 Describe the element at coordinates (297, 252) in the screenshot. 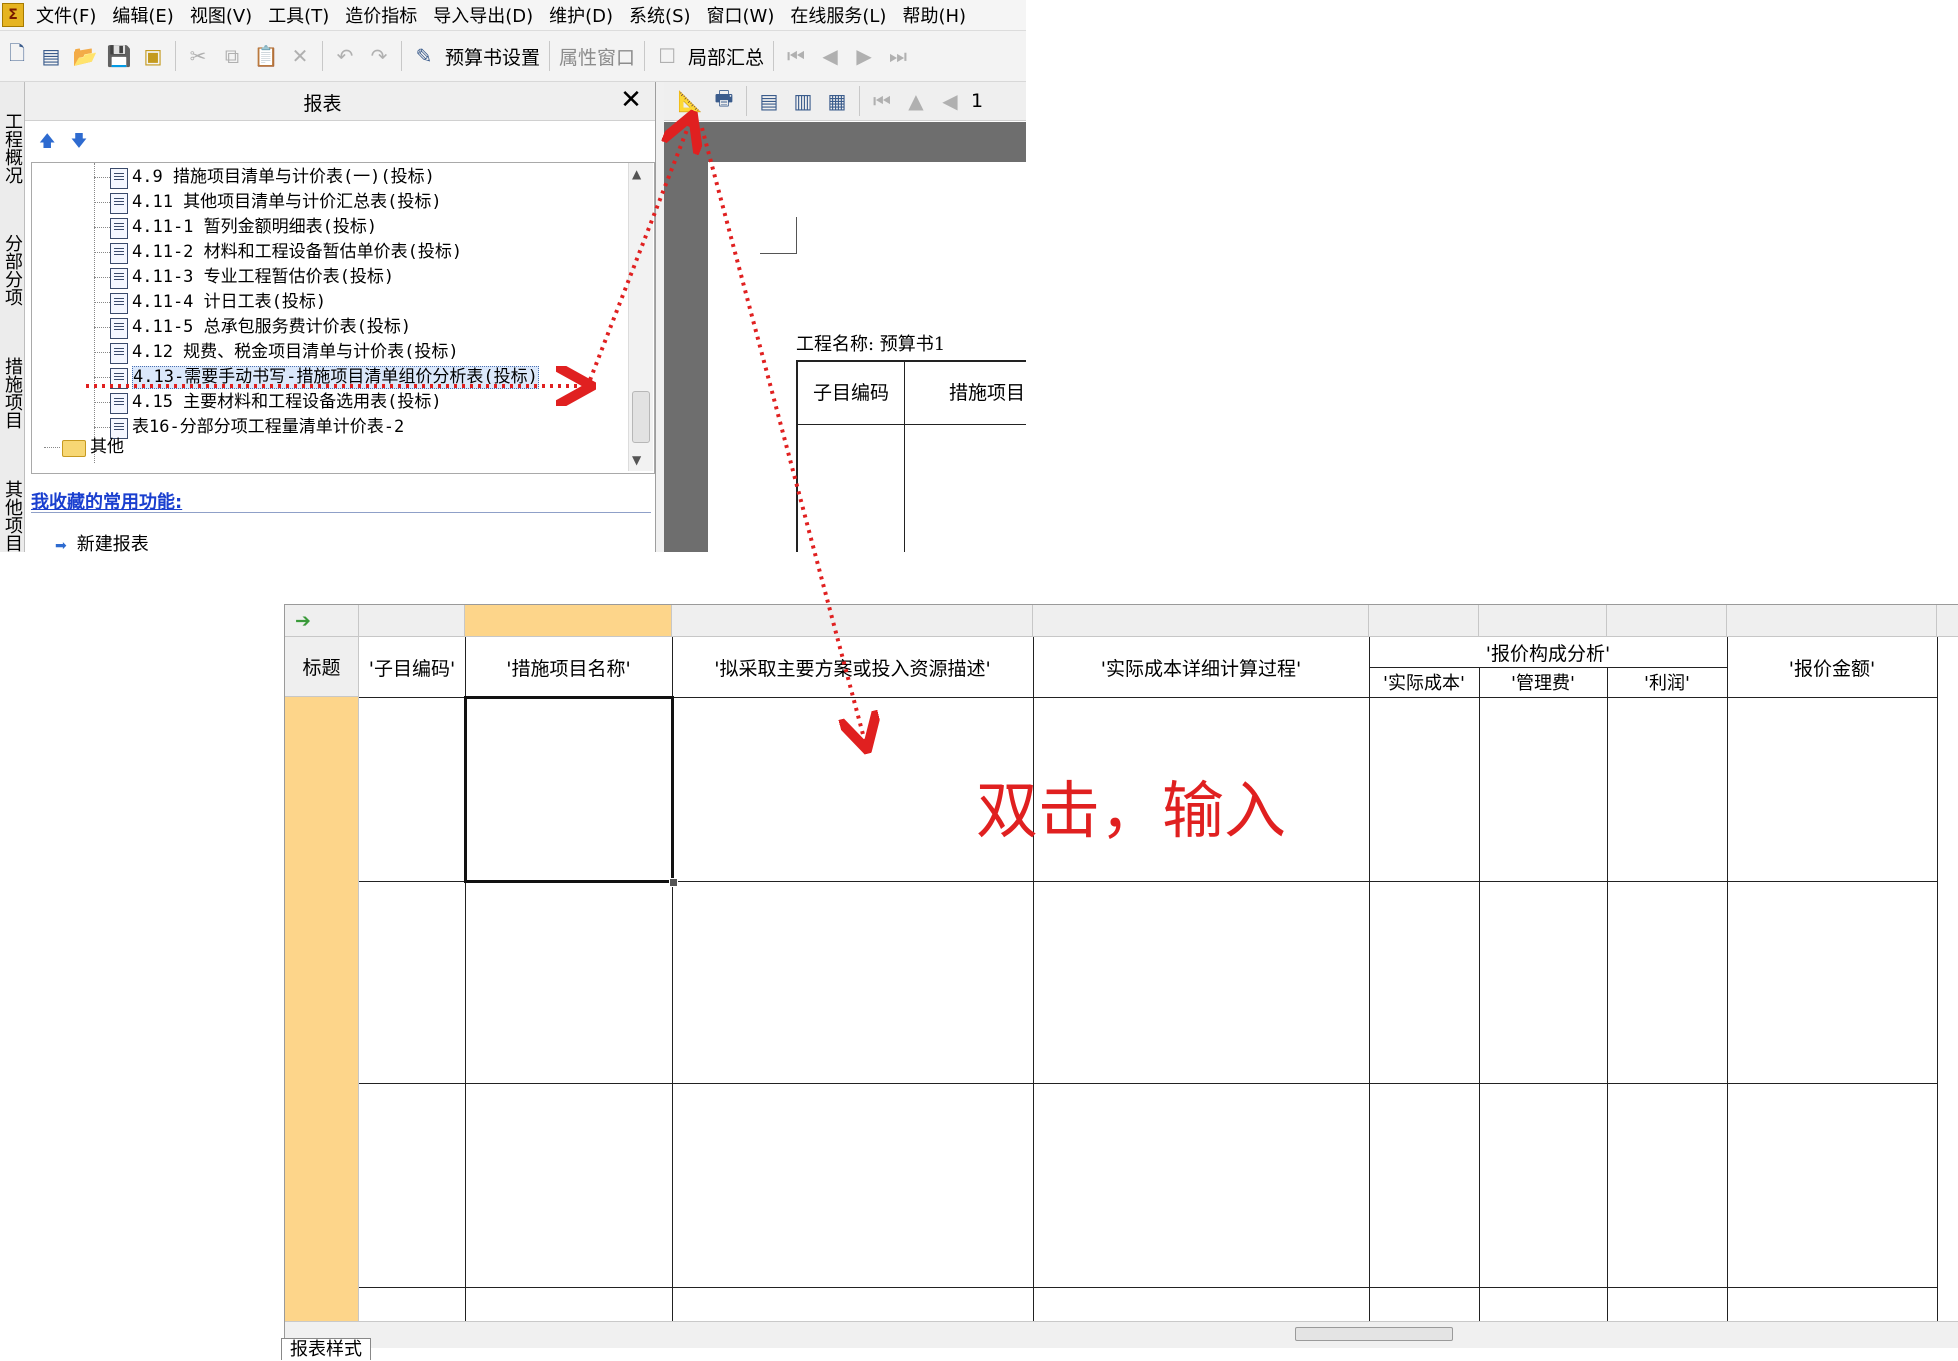

I see `tree-item-label: 4.11-2 材料和工程设备暂估单价表(投标)` at that location.